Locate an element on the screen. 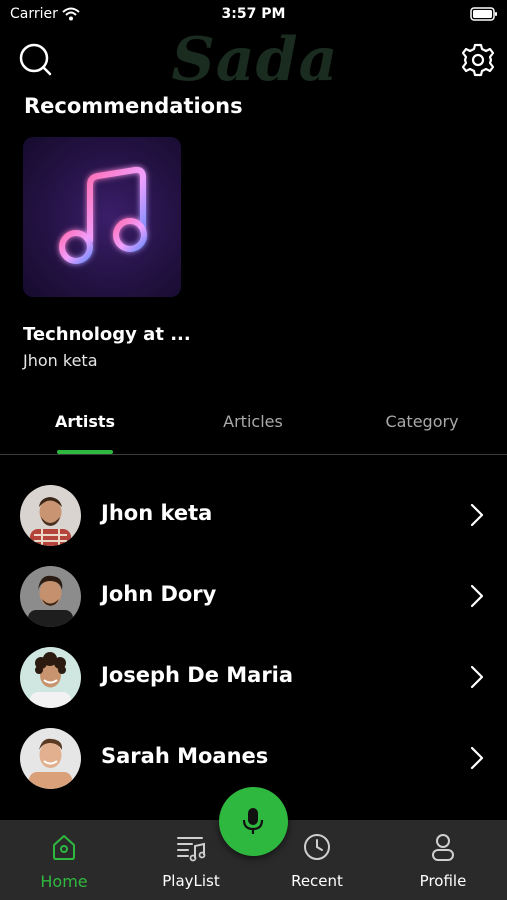  nav-home-label: Home is located at coordinates (64, 881).